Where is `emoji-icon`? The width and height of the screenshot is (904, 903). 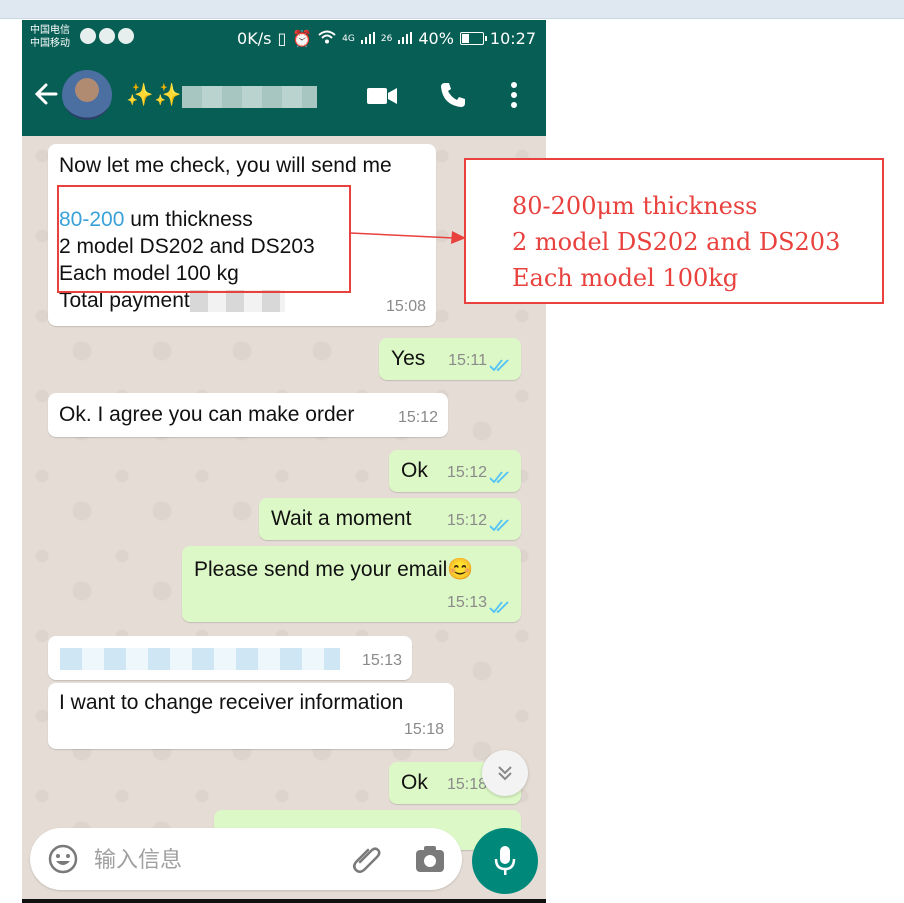
emoji-icon is located at coordinates (63, 859).